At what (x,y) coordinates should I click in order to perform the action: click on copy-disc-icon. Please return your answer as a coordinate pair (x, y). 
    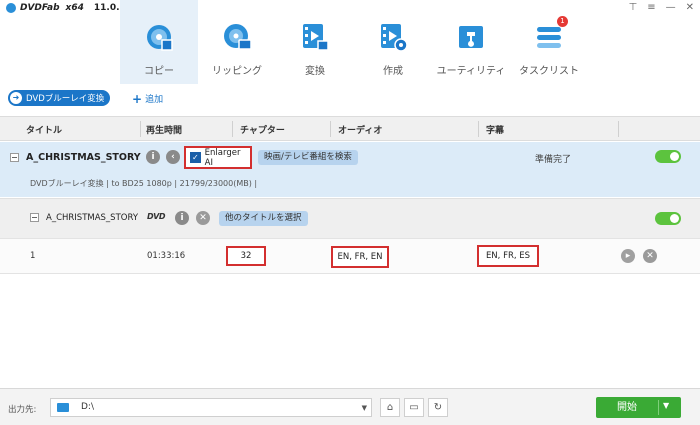
    Looking at the image, I should click on (160, 38).